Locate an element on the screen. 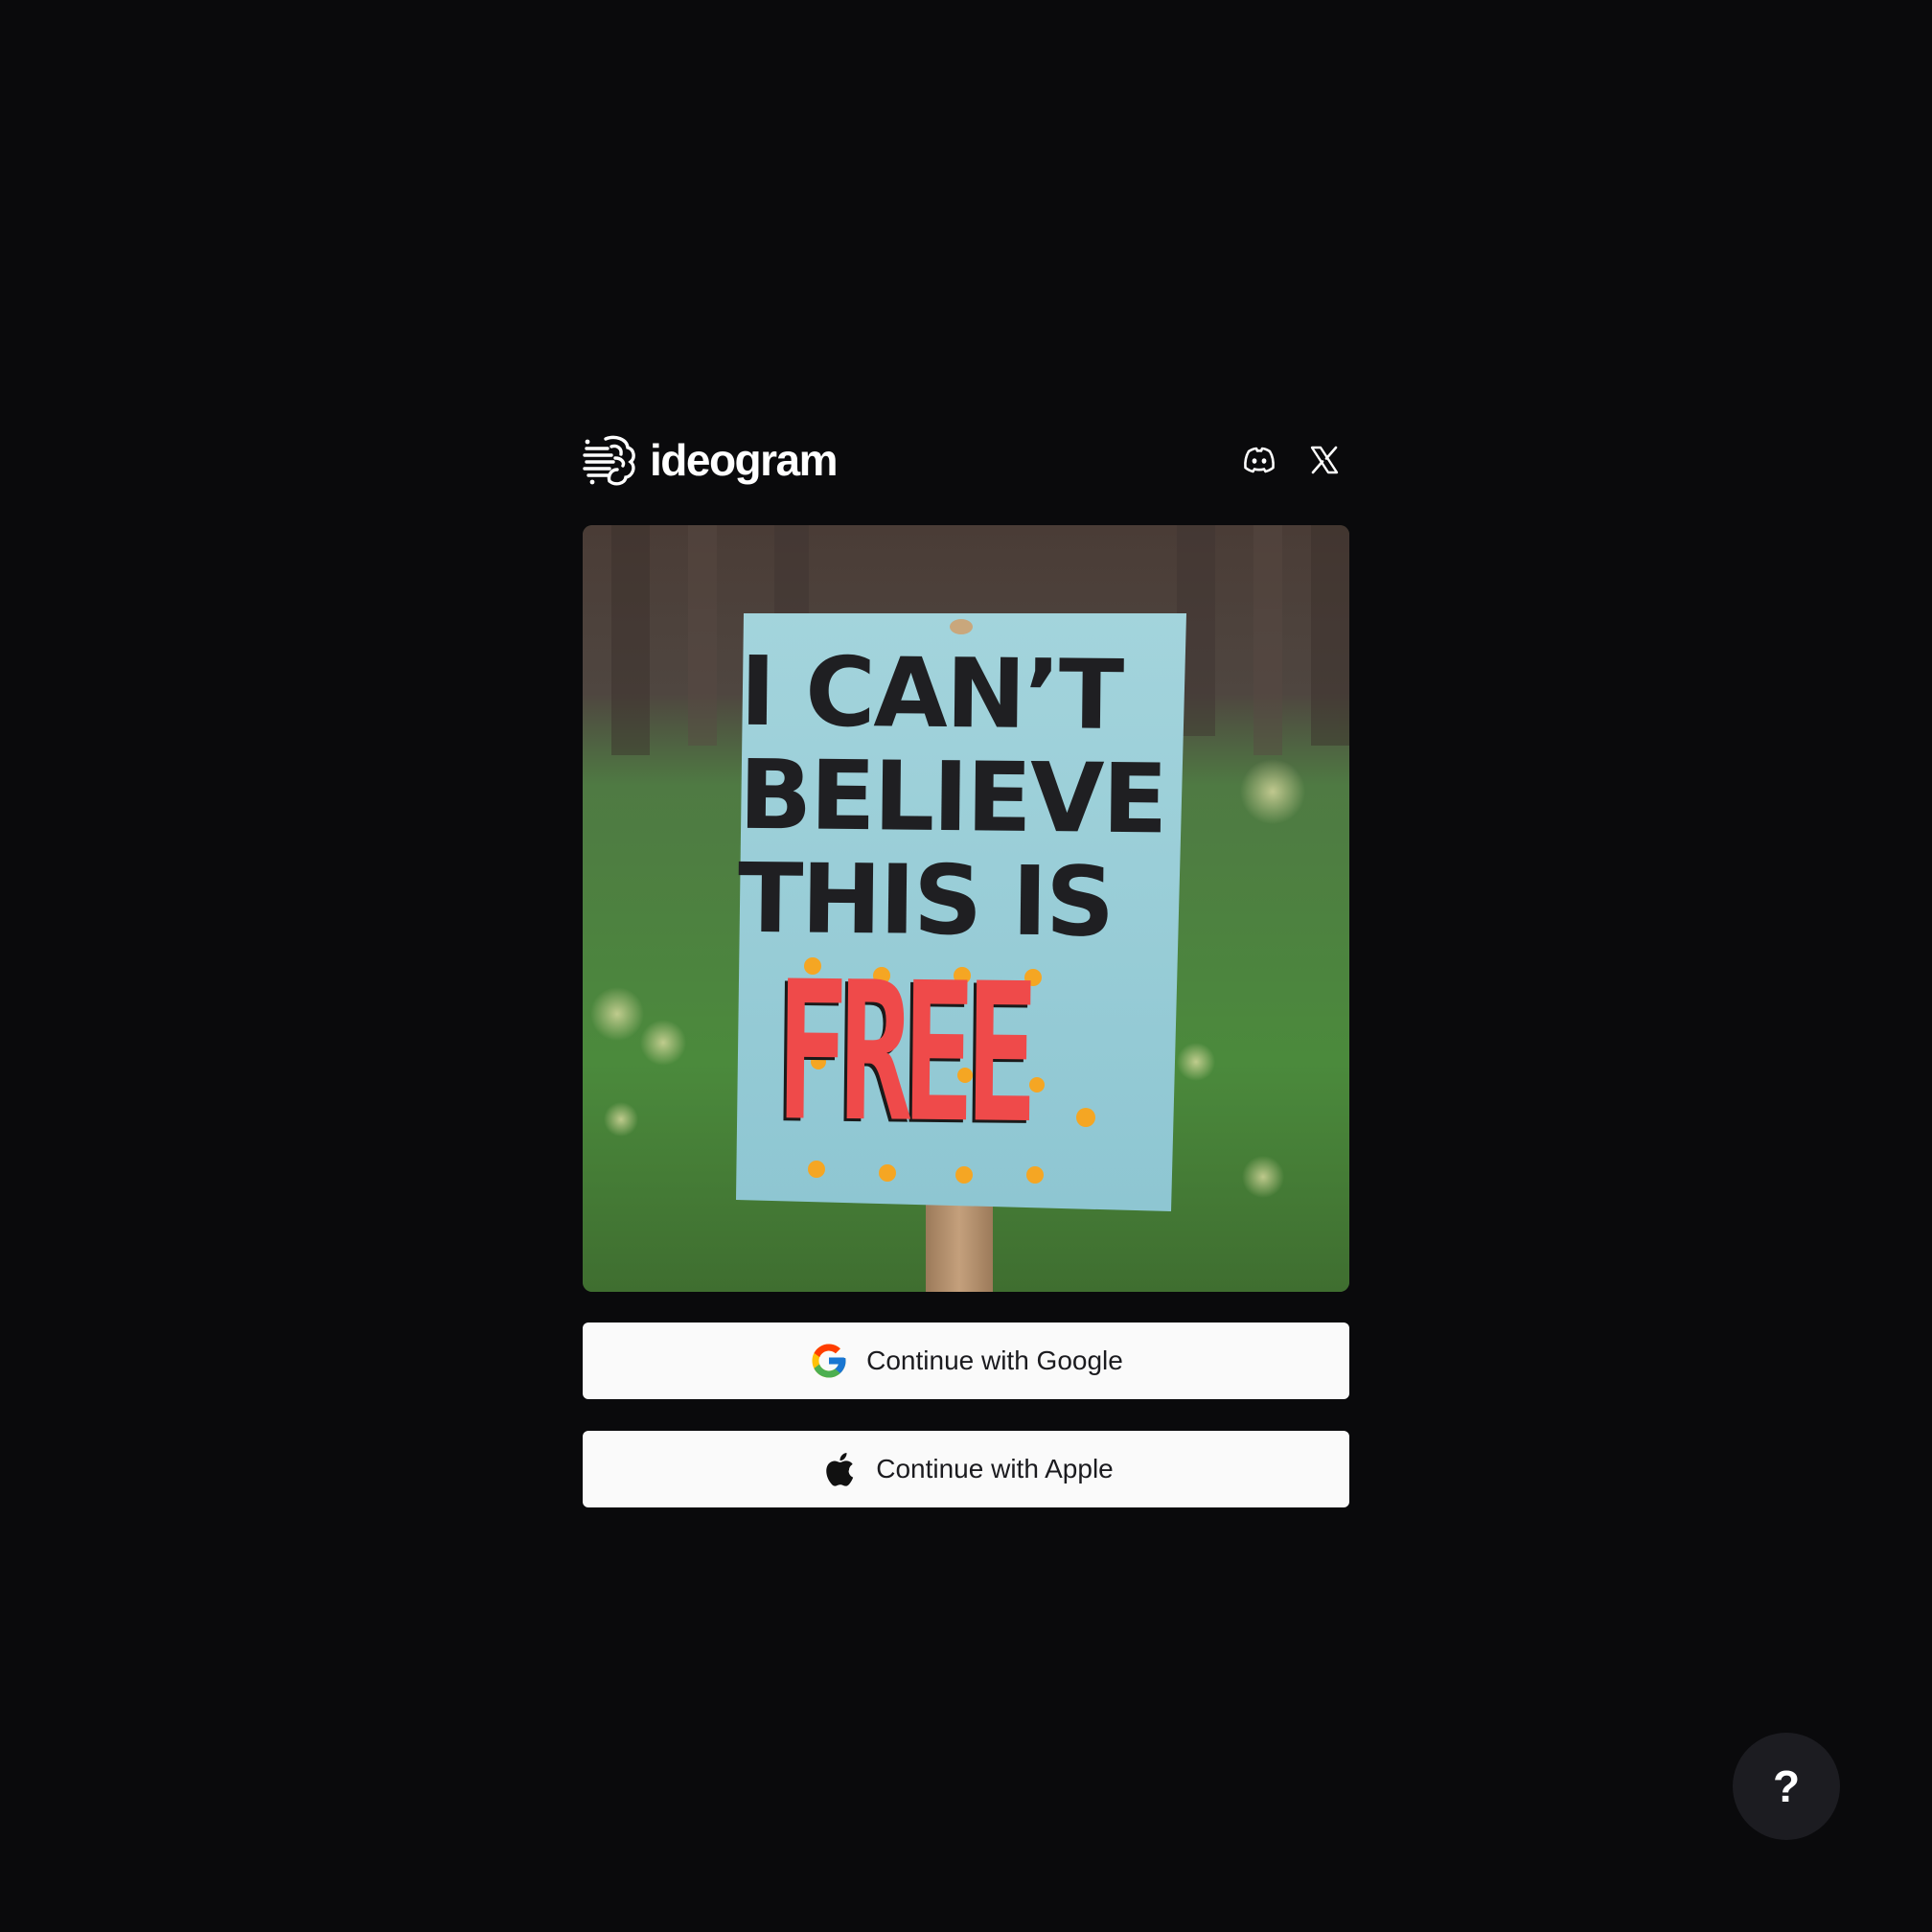  sign-text: I CAN’T BELIEVE THIS IS FREE is located at coordinates (951, 900).